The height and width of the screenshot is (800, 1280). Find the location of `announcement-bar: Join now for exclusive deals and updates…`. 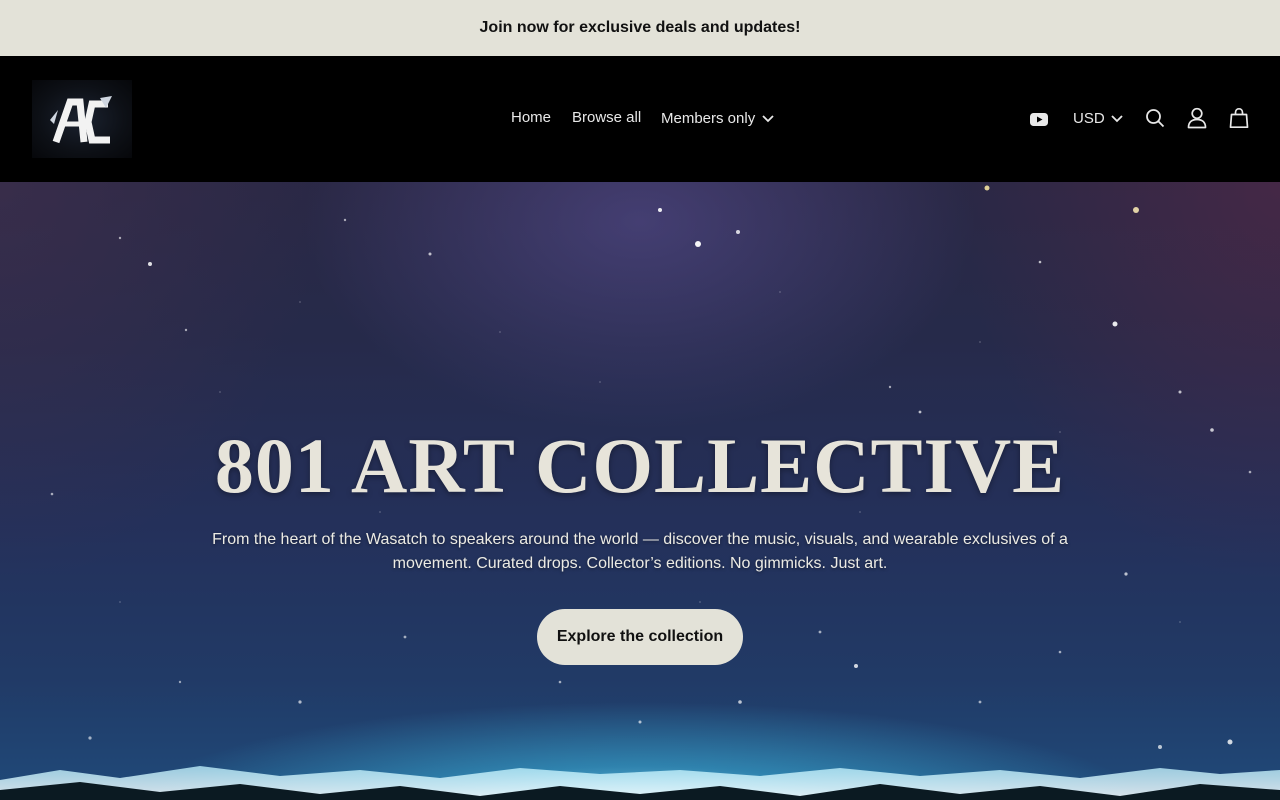

announcement-bar: Join now for exclusive deals and updates… is located at coordinates (640, 28).